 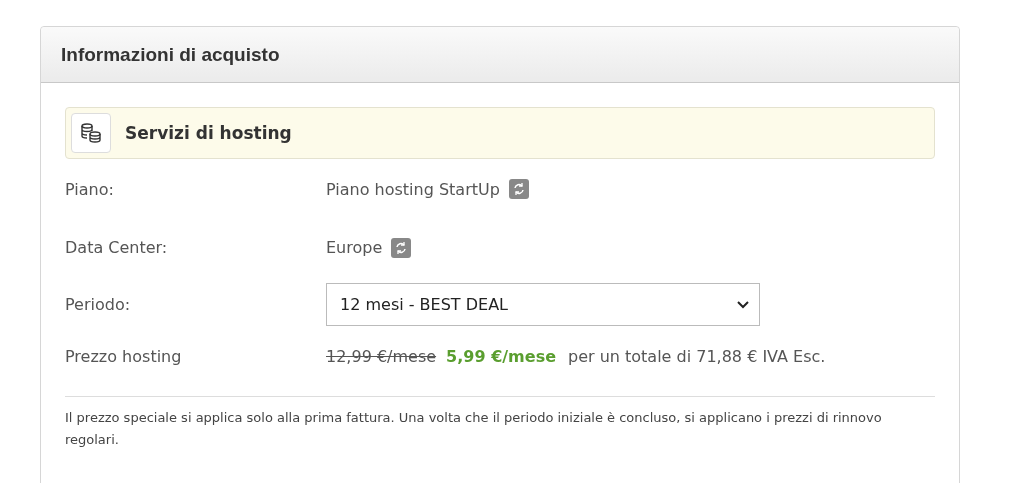 What do you see at coordinates (743, 304) in the screenshot?
I see `chevron-icon` at bounding box center [743, 304].